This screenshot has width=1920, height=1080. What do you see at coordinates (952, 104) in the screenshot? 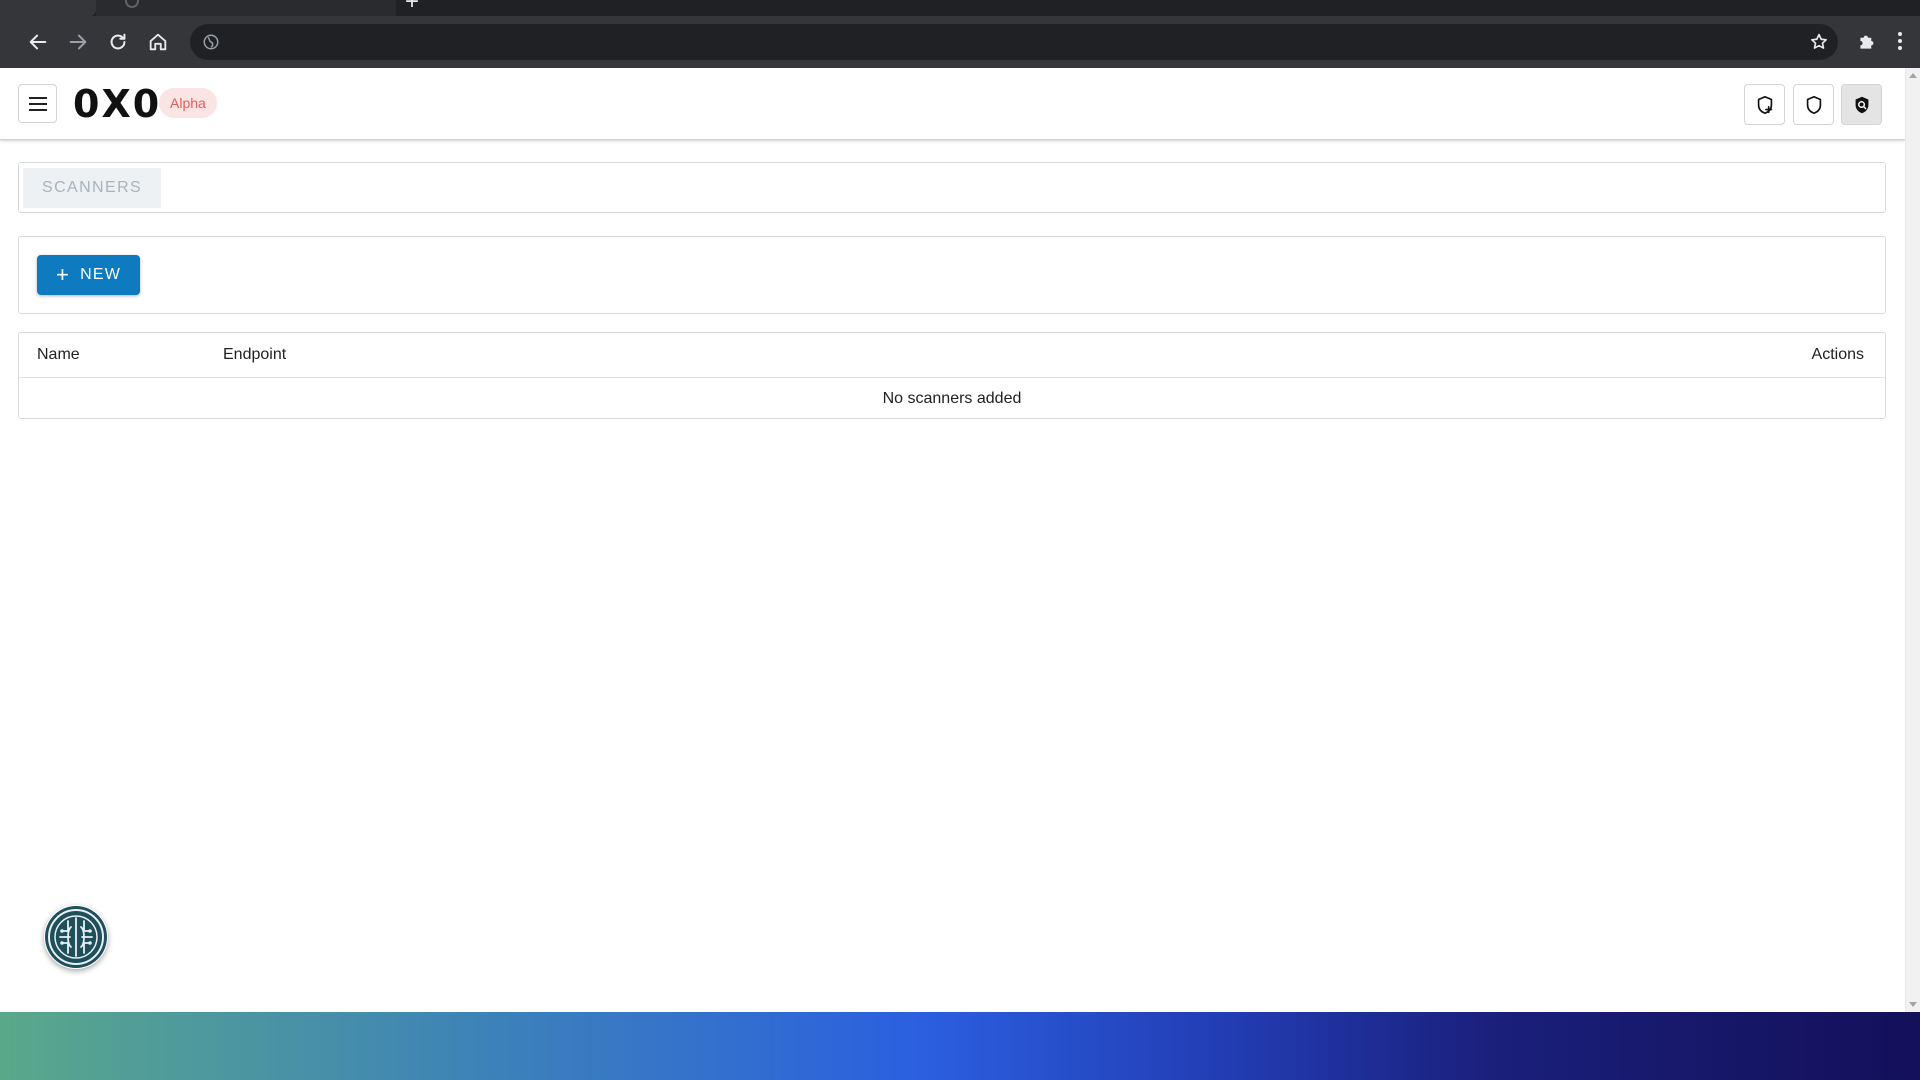
I see `app-header: 0X0 Alpha` at bounding box center [952, 104].